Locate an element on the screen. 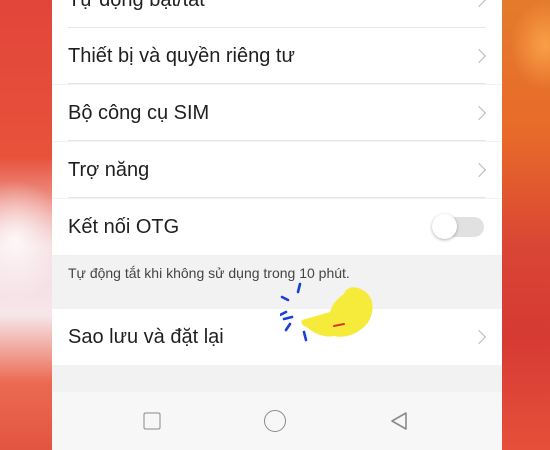 This screenshot has width=550, height=450. setting-row-backup-reset: Sao lưu và đặt lại is located at coordinates (277, 337).